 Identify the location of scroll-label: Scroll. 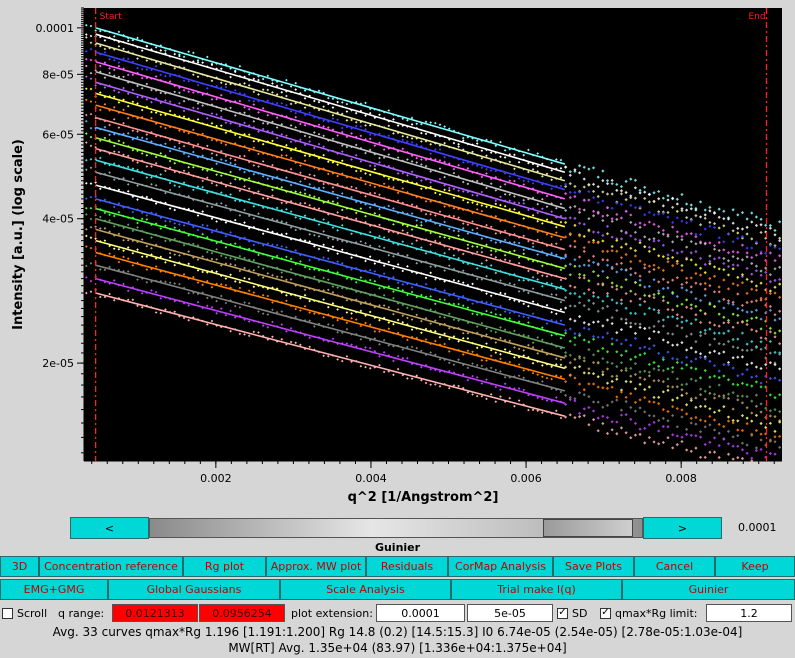
(32, 613).